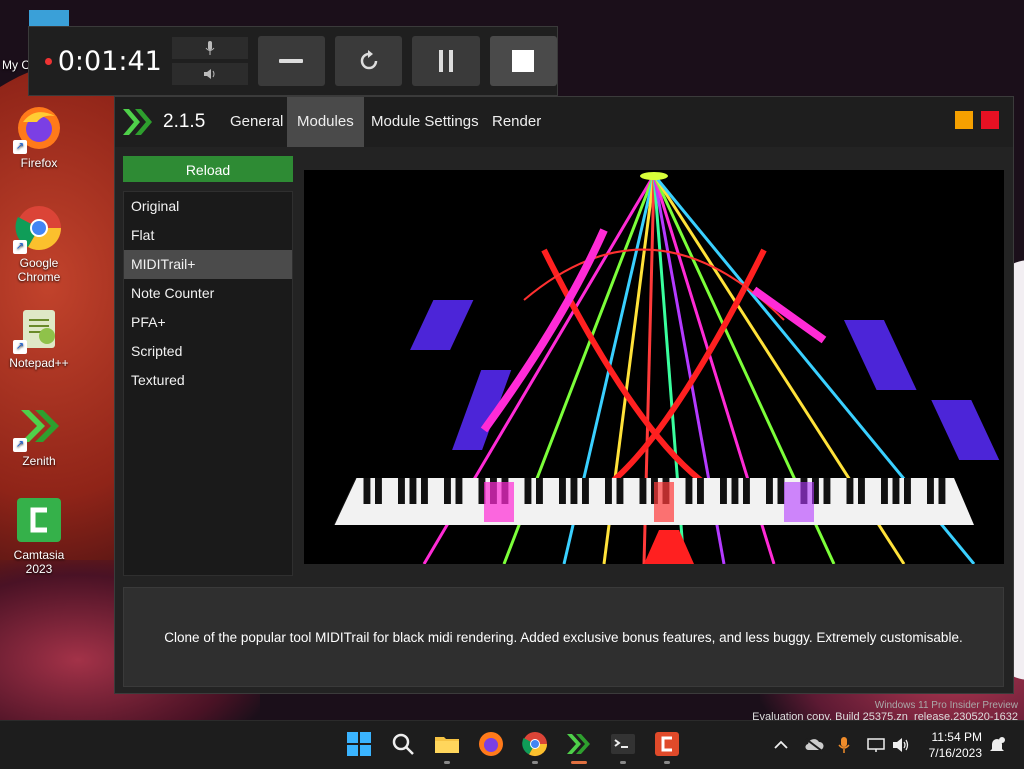  Describe the element at coordinates (623, 744) in the screenshot. I see `terminal-icon` at that location.